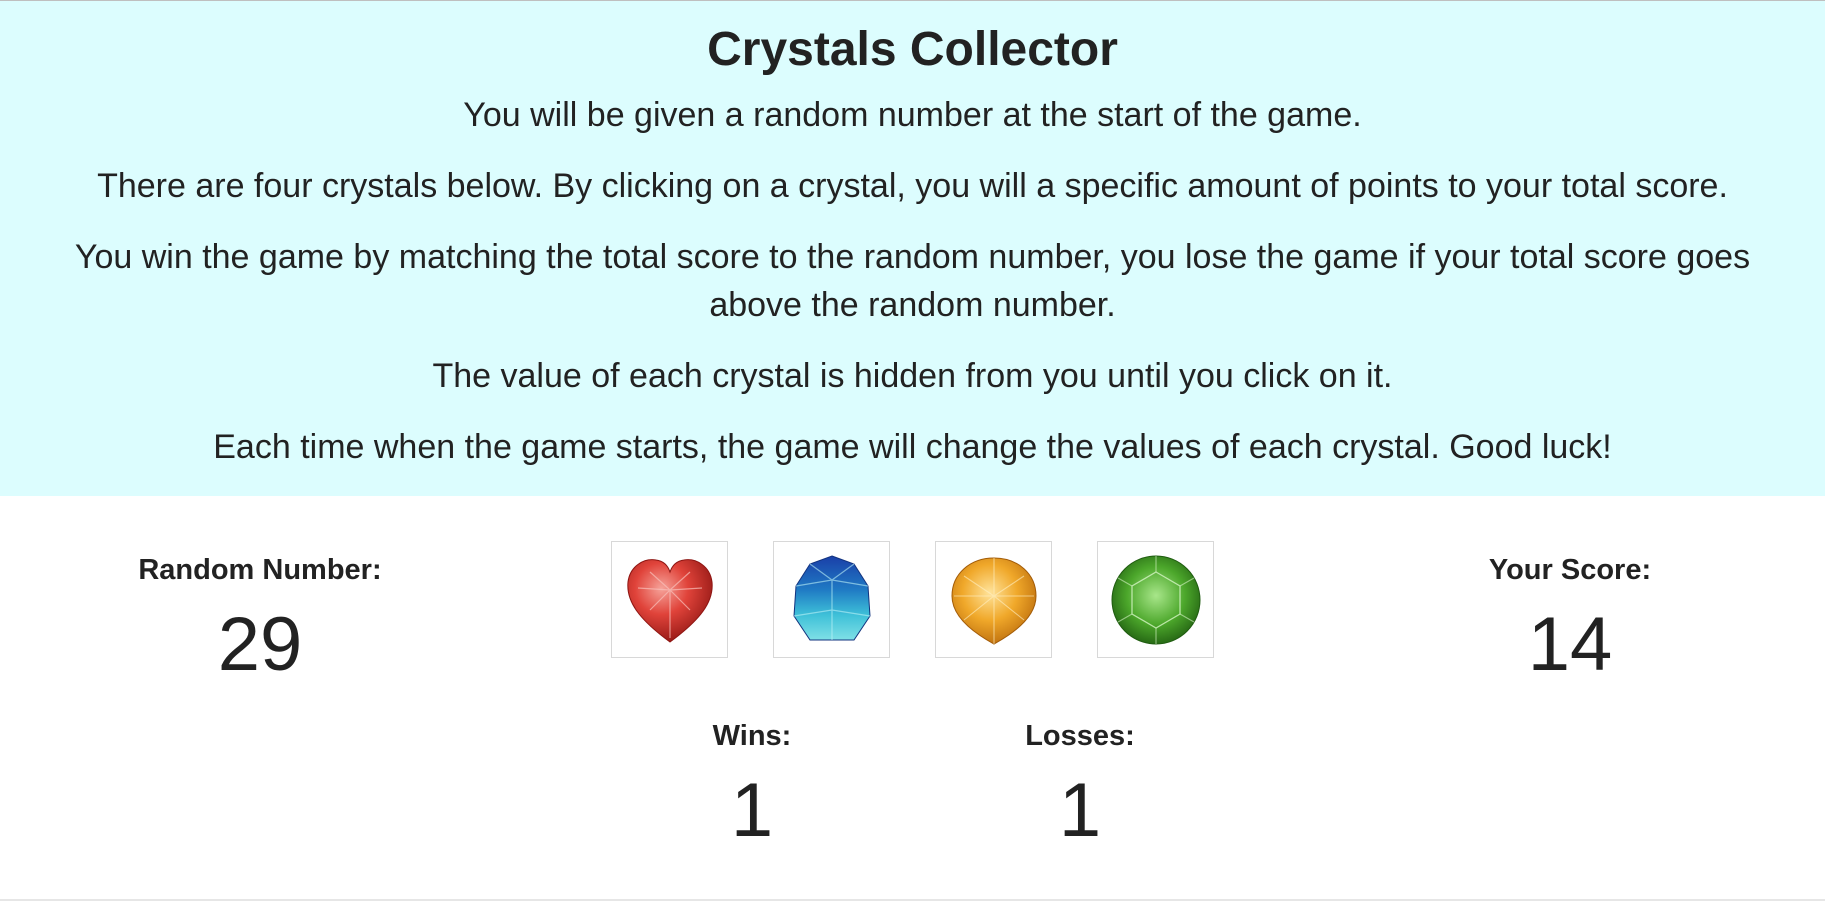 Image resolution: width=1825 pixels, height=901 pixels. I want to click on score-panel: Your Score: 14, so click(1570, 621).